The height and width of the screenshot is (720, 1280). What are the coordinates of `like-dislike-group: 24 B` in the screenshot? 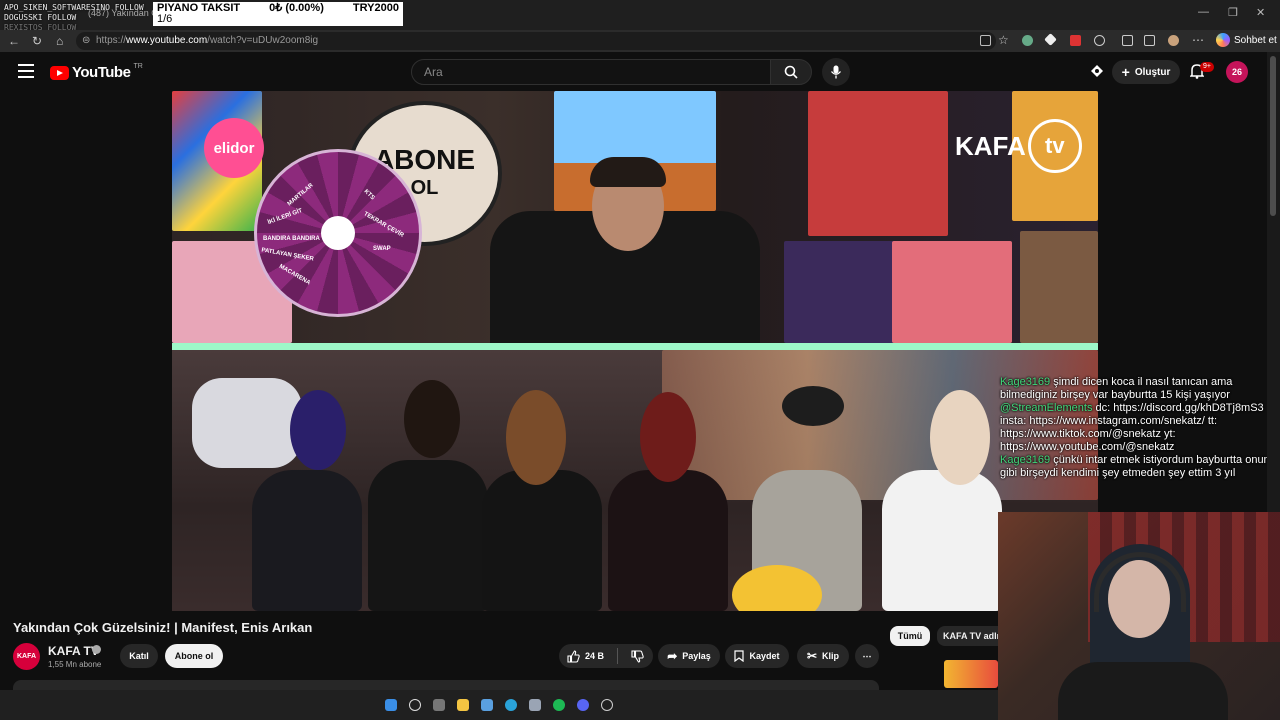 It's located at (606, 656).